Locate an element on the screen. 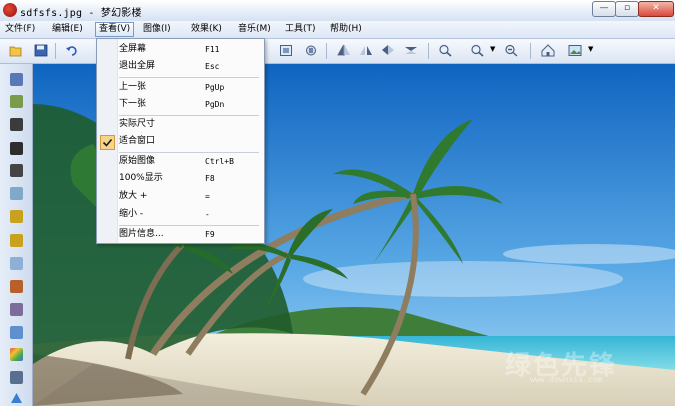 This screenshot has height=406, width=675. slide-icon is located at coordinates (16, 216).